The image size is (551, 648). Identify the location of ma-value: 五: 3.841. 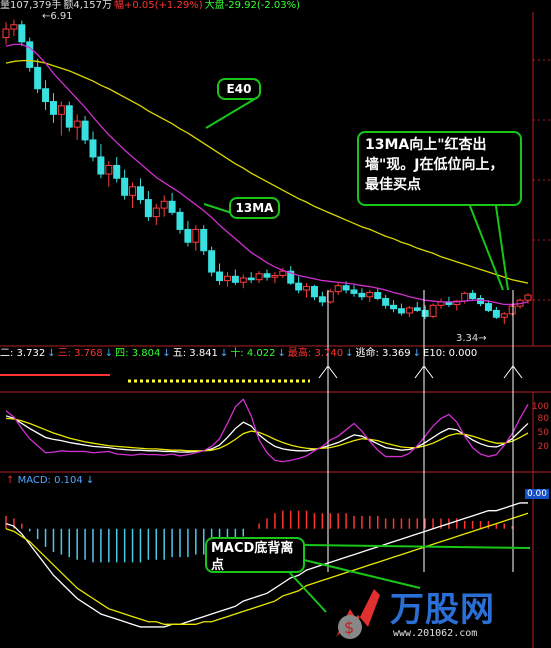
(195, 353).